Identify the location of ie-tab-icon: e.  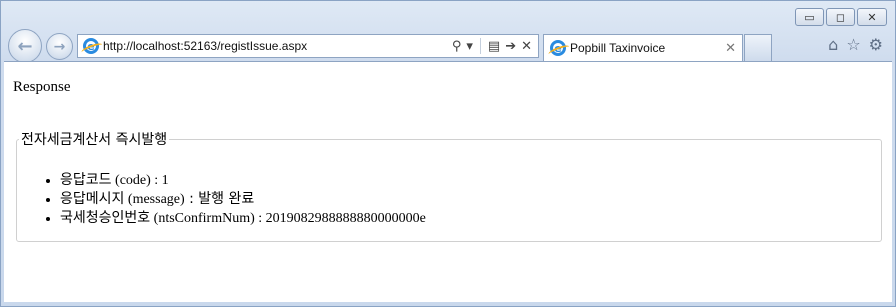
(558, 48).